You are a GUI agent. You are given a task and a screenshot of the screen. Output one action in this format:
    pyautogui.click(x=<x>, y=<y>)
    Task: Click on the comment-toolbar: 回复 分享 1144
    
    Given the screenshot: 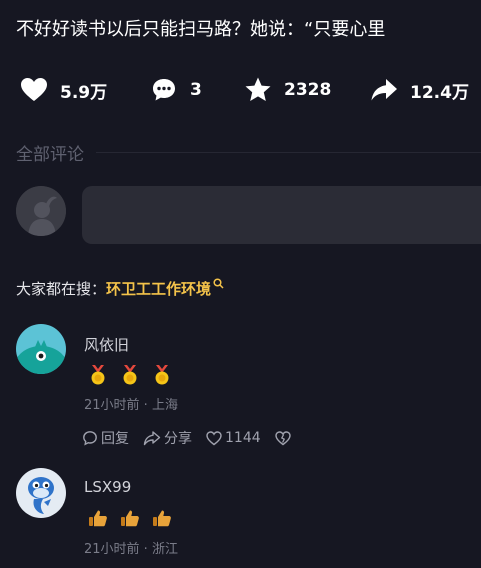 What is the action you would take?
    pyautogui.click(x=186, y=438)
    